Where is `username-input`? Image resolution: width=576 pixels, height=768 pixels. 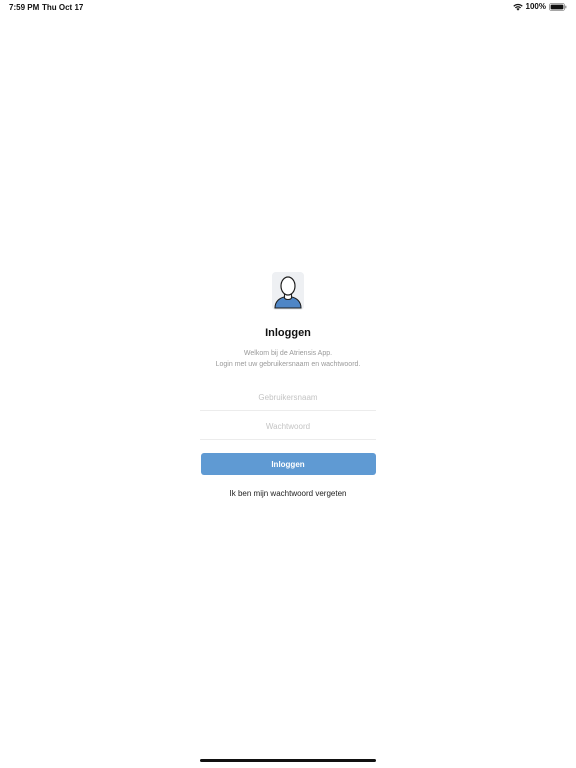 username-input is located at coordinates (288, 397).